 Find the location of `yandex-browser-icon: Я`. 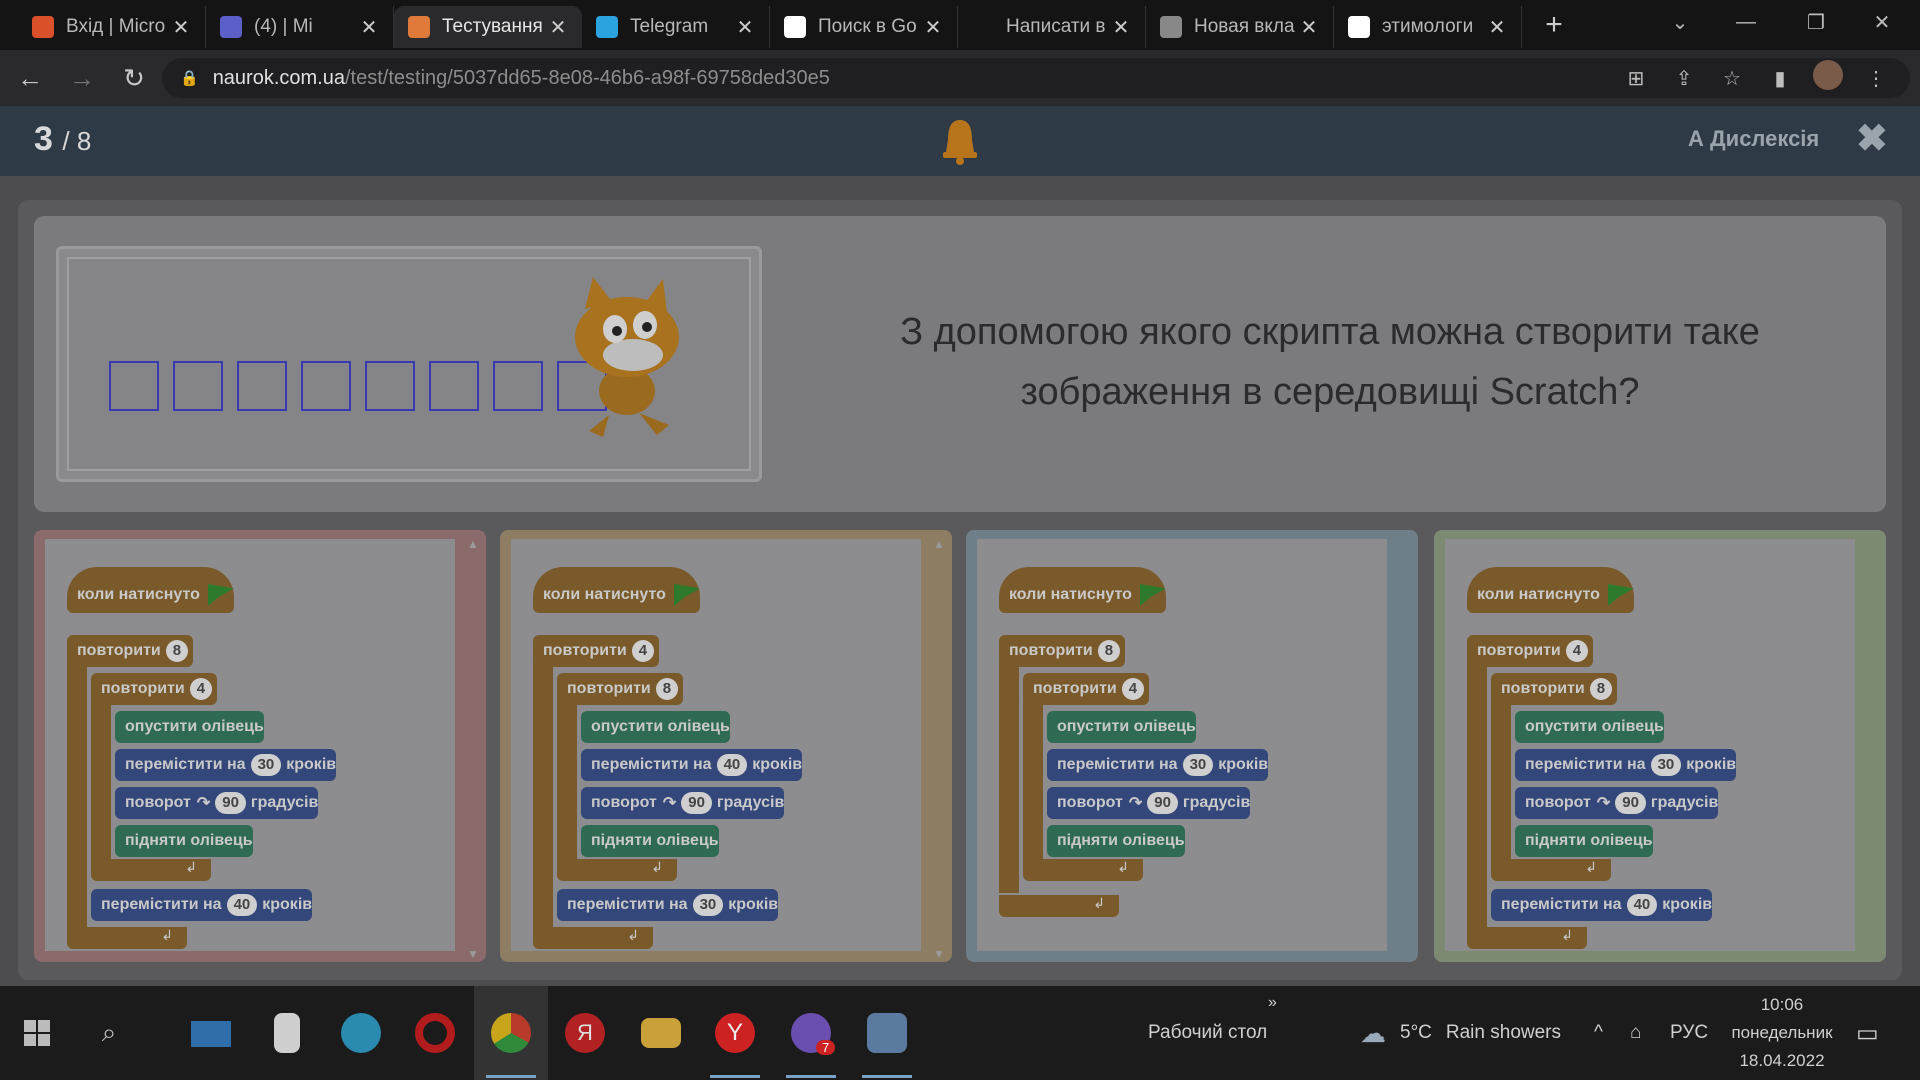

yandex-browser-icon: Я is located at coordinates (585, 1033).